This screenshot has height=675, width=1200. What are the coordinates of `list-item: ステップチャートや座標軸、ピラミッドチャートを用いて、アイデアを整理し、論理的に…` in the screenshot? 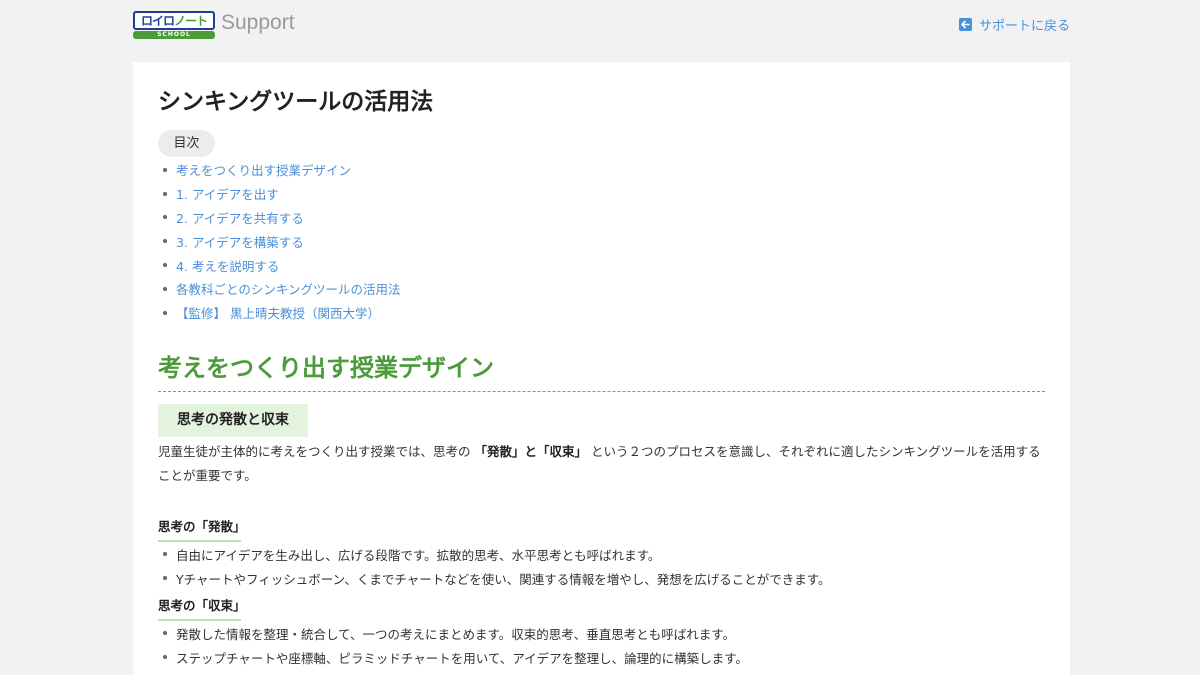 It's located at (455, 657).